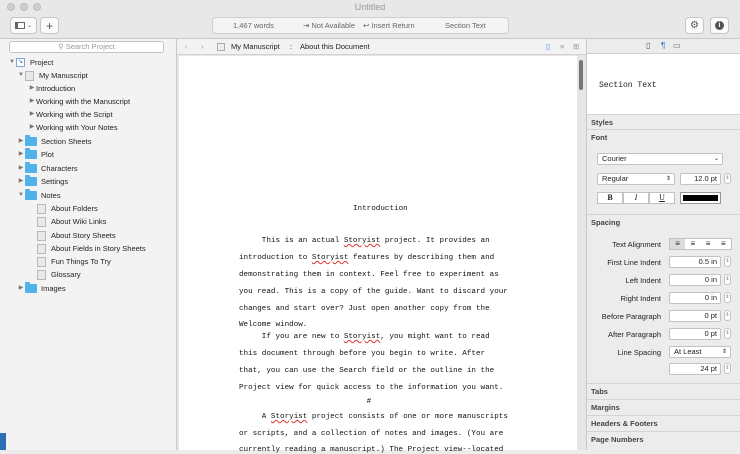 The height and width of the screenshot is (454, 740). I want to click on sidebar-item-about-wiki-links: About Wiki Links, so click(71, 221).